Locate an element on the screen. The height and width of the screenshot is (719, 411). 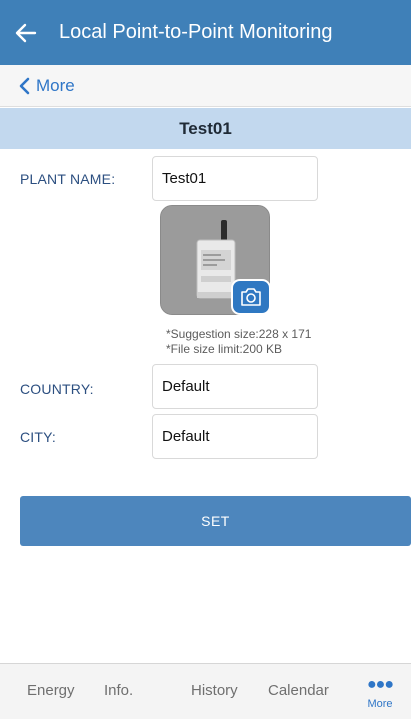
country-label: COUNTRY: is located at coordinates (57, 389).